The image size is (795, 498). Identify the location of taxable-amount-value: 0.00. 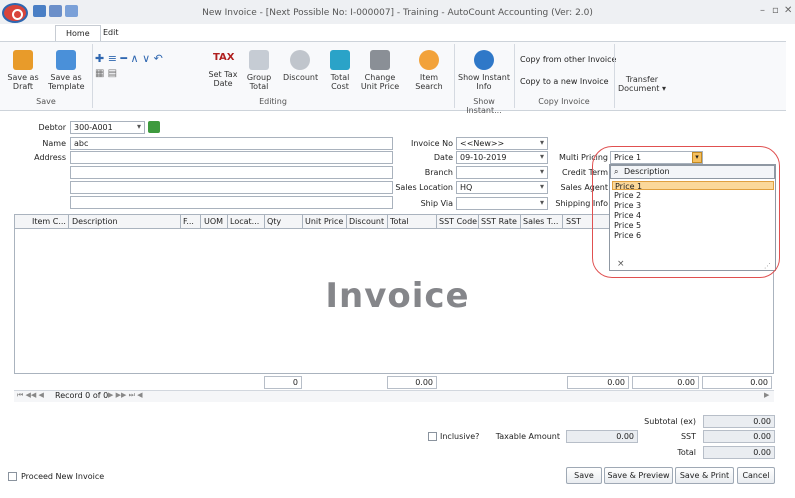
(602, 436).